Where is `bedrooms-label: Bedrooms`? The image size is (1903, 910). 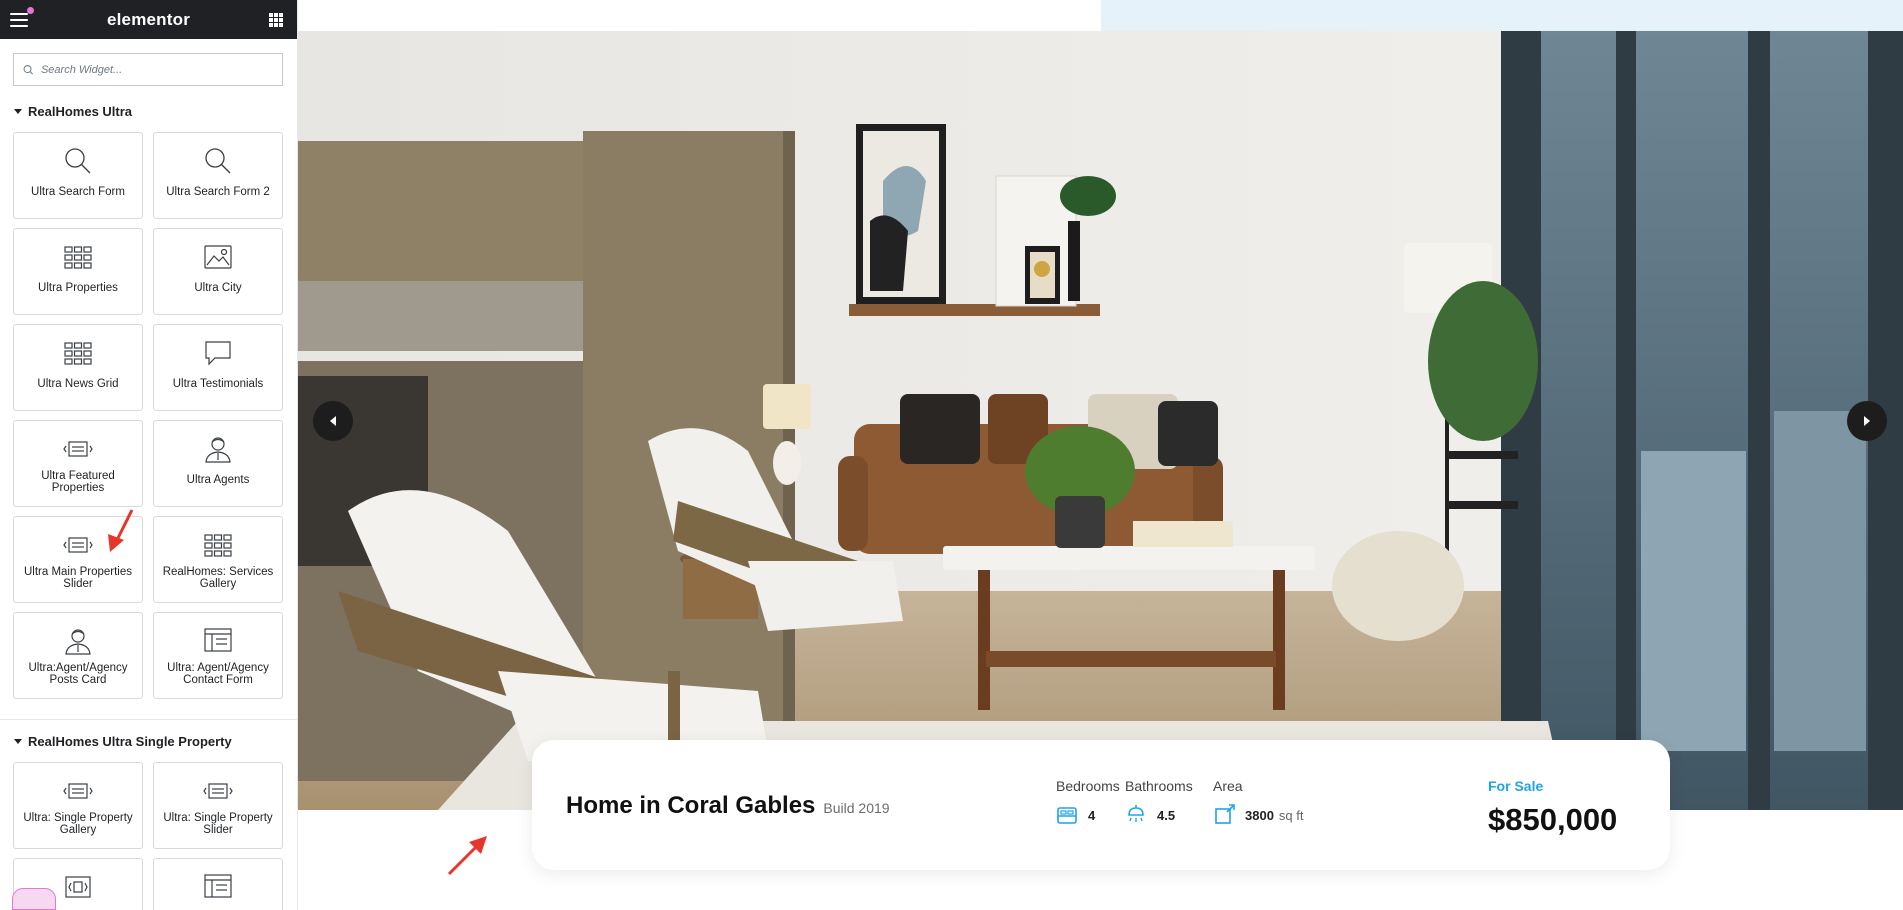
bedrooms-label: Bedrooms is located at coordinates (1088, 786).